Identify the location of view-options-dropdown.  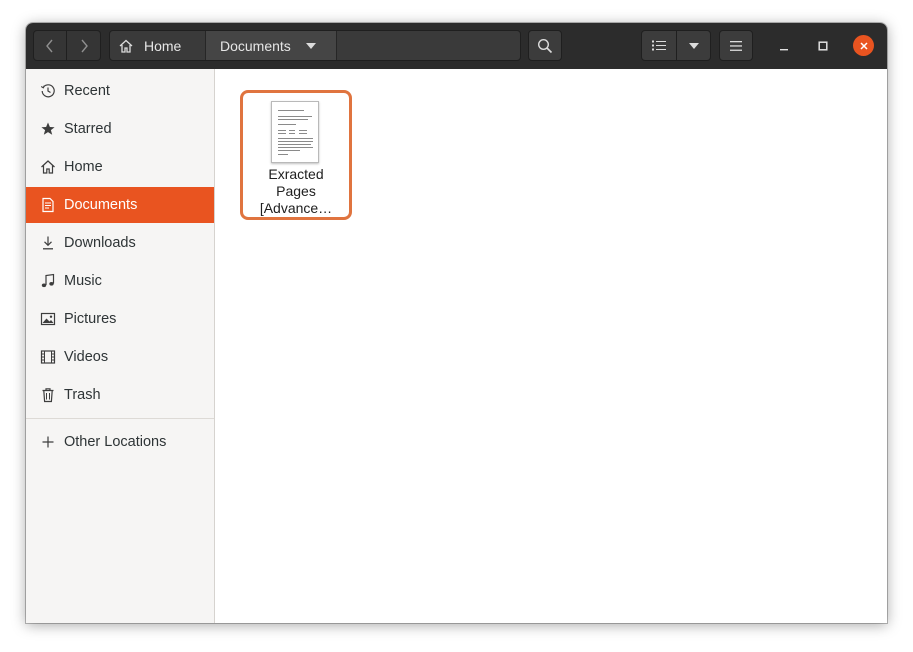
(693, 45).